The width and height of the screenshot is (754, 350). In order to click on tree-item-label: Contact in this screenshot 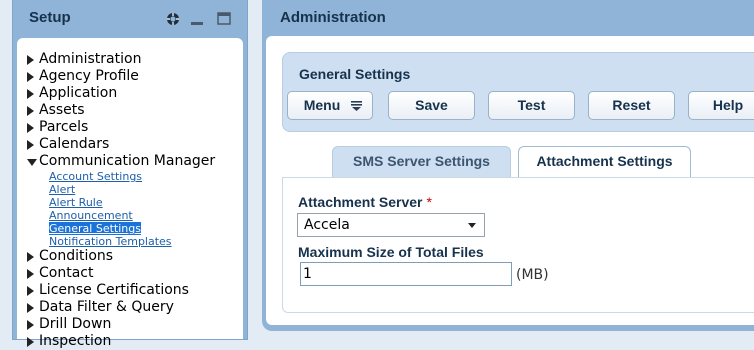, I will do `click(66, 273)`.